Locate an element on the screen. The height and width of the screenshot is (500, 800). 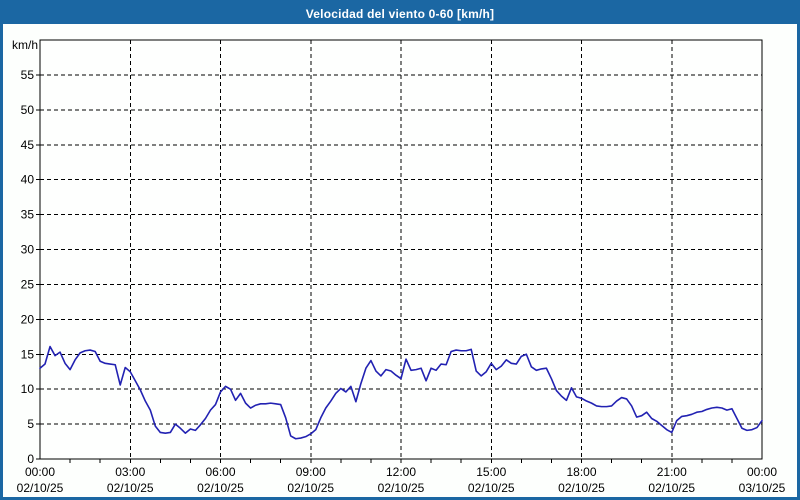
y-tick-label: 40 is located at coordinates (28, 180).